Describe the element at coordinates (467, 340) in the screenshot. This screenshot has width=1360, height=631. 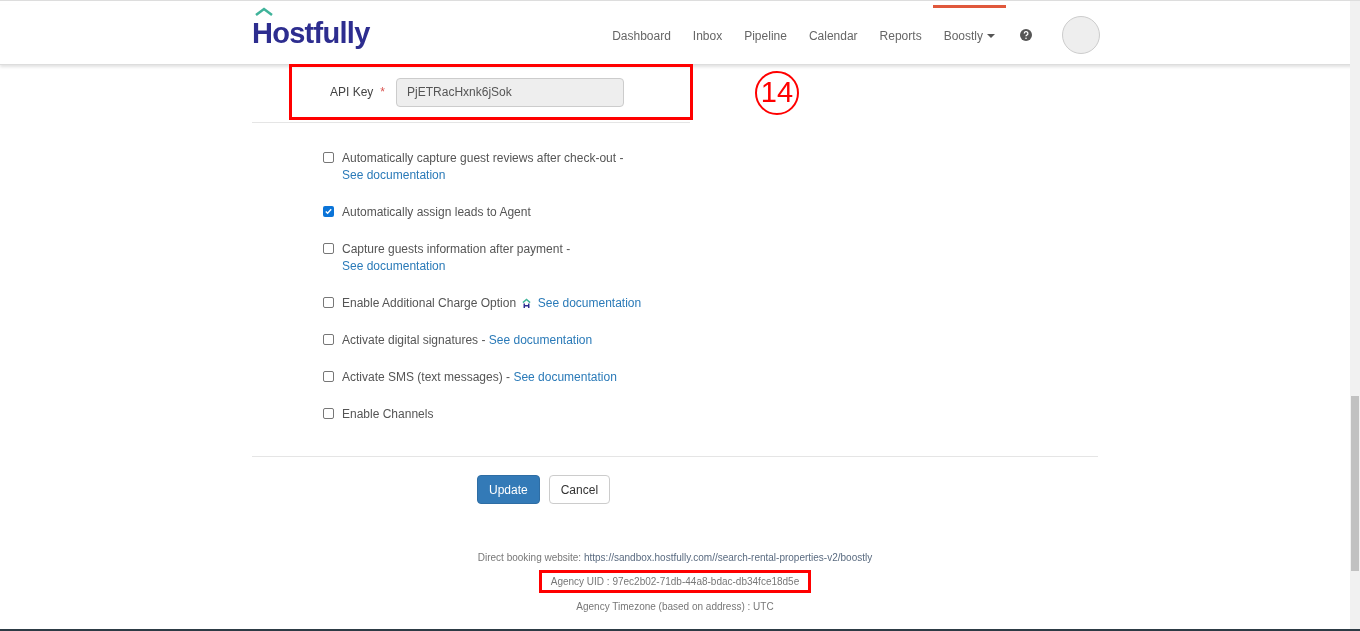
I see `option-label: Activate digital signatures - See documentation` at that location.